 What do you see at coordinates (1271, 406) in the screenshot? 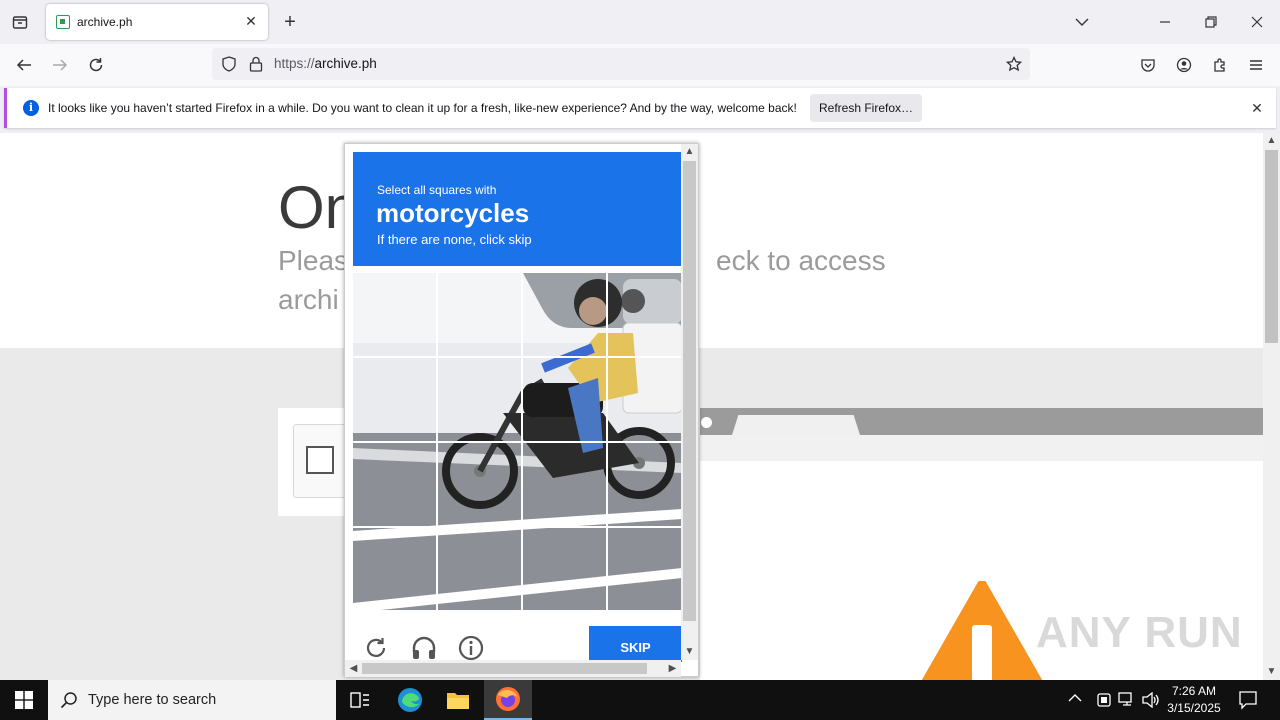
I see `page-scrollbar: ▲ ▼` at bounding box center [1271, 406].